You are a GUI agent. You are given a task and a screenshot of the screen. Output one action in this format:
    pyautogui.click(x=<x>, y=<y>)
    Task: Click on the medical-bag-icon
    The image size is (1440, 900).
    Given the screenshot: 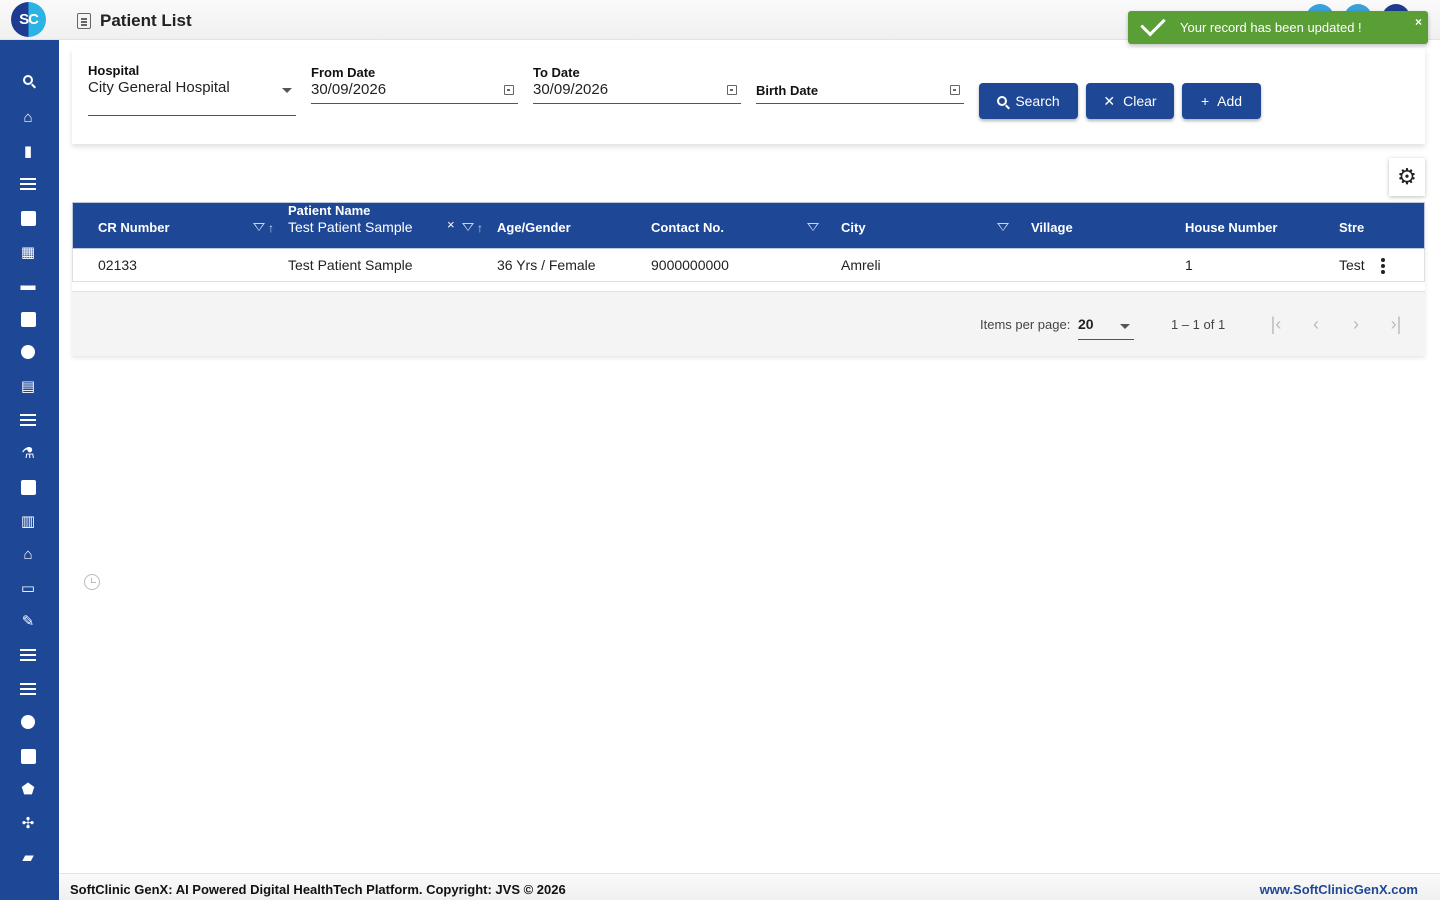 What is the action you would take?
    pyautogui.click(x=28, y=218)
    